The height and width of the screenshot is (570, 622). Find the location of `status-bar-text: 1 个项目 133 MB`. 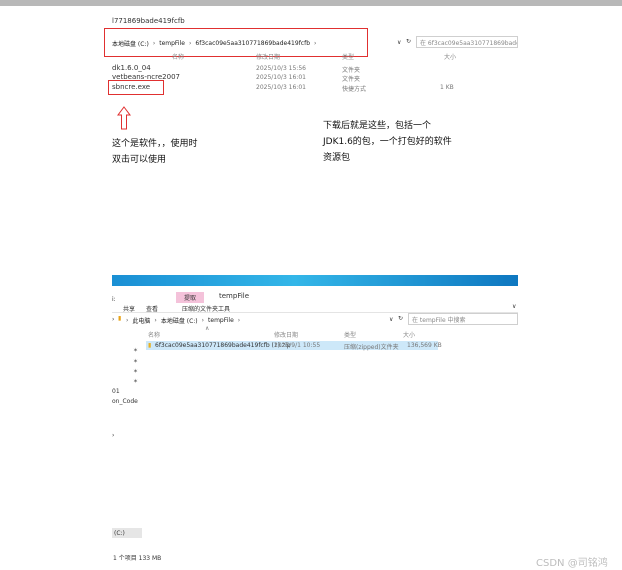

status-bar-text: 1 个项目 133 MB is located at coordinates (137, 558).